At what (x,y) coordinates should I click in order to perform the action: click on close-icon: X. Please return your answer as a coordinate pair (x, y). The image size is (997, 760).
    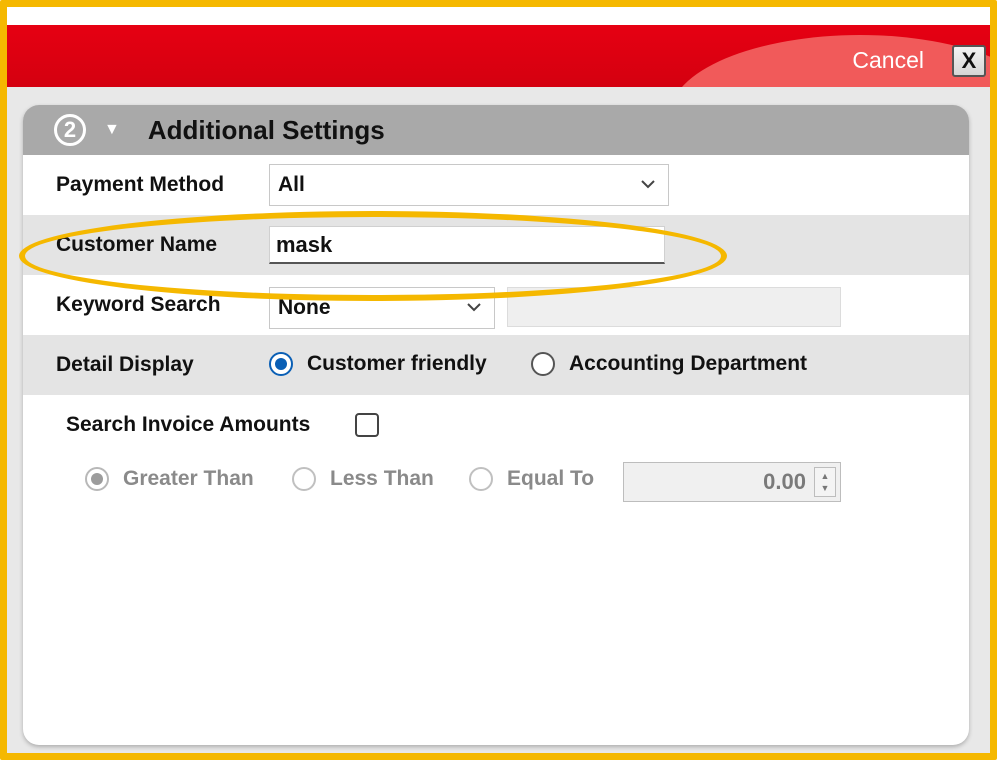
    Looking at the image, I should click on (969, 60).